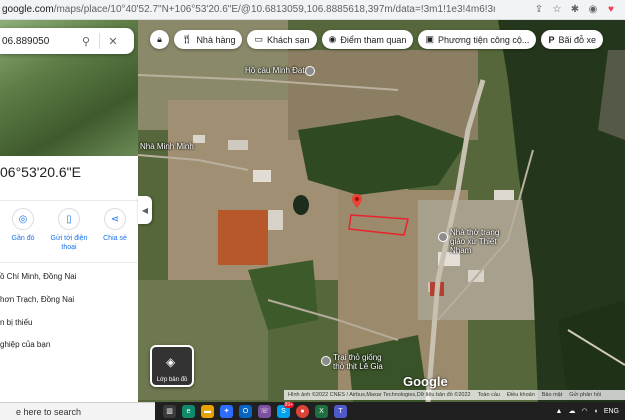 The height and width of the screenshot is (420, 625). What do you see at coordinates (539, 9) in the screenshot?
I see `share-icon: ⇪` at bounding box center [539, 9].